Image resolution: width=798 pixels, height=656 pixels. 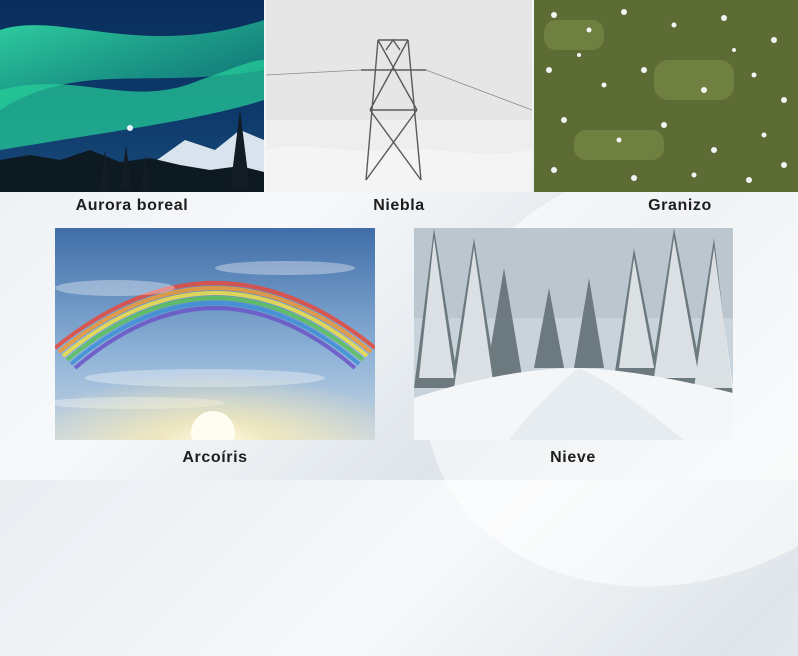 I want to click on rainbow-image, so click(x=215, y=334).